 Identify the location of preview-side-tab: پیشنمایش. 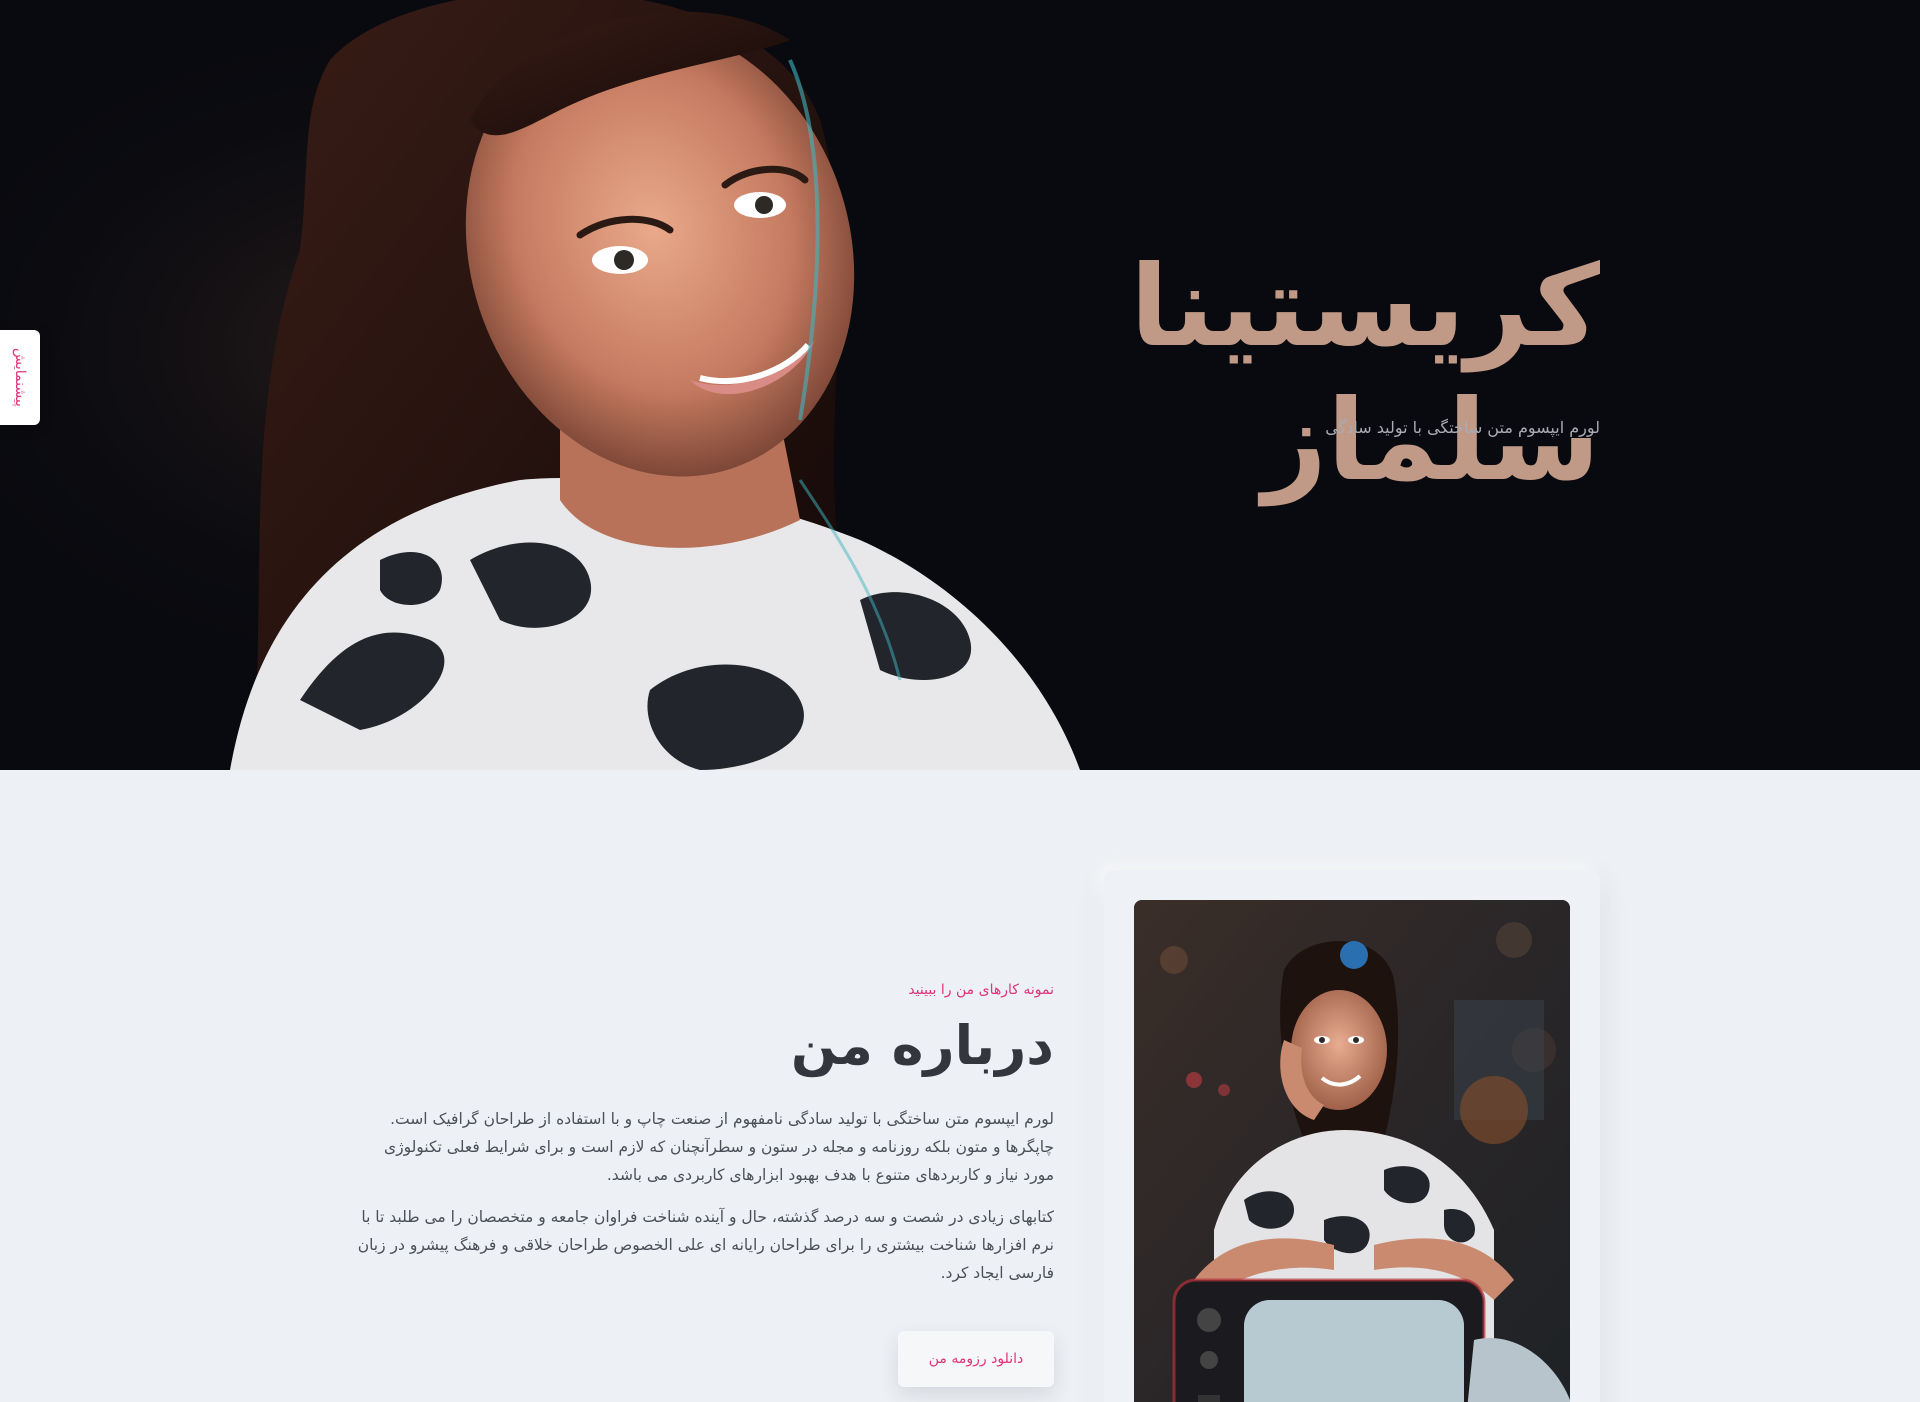
(20, 377).